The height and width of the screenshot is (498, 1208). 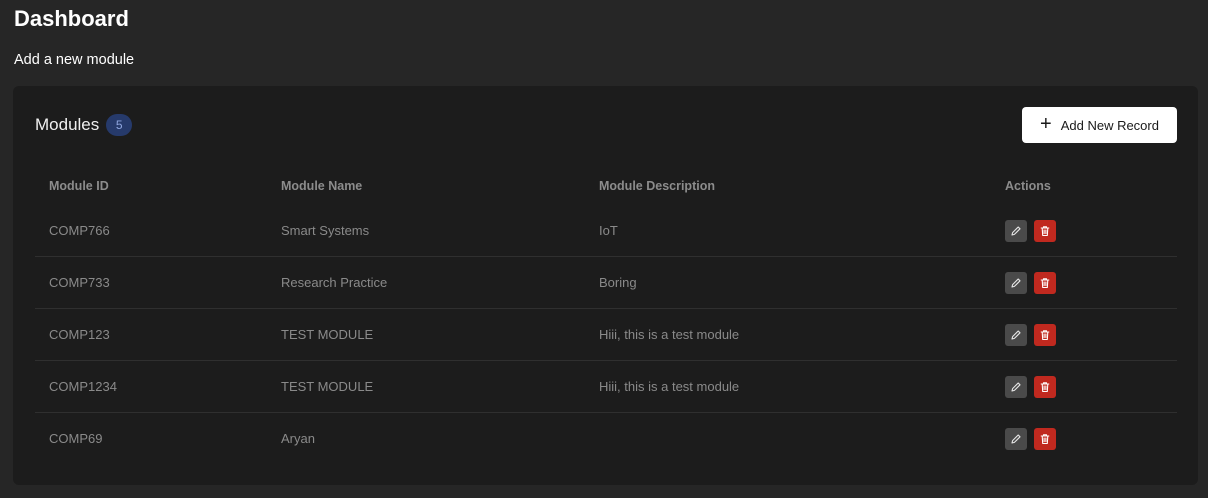 I want to click on header-actions: Actions, so click(x=1028, y=185).